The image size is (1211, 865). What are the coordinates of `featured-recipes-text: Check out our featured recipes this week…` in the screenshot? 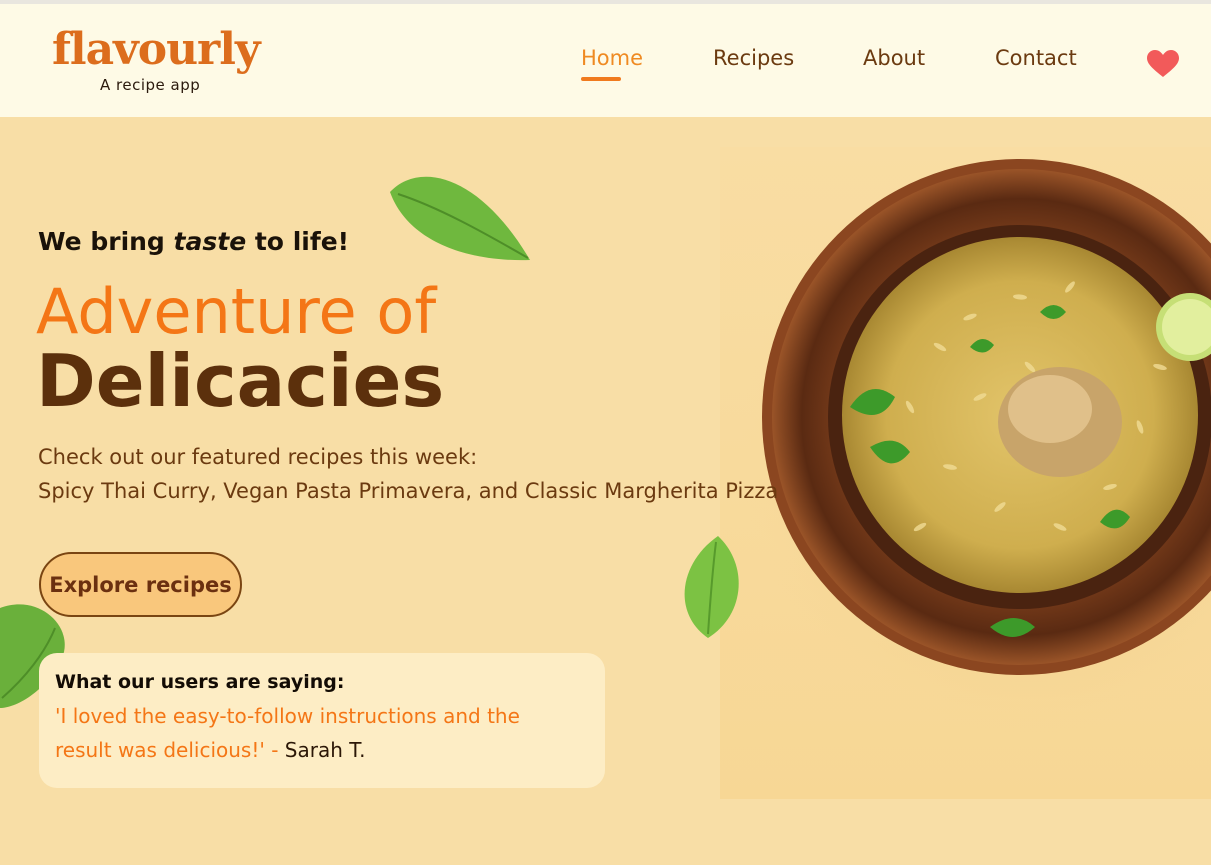 It's located at (408, 474).